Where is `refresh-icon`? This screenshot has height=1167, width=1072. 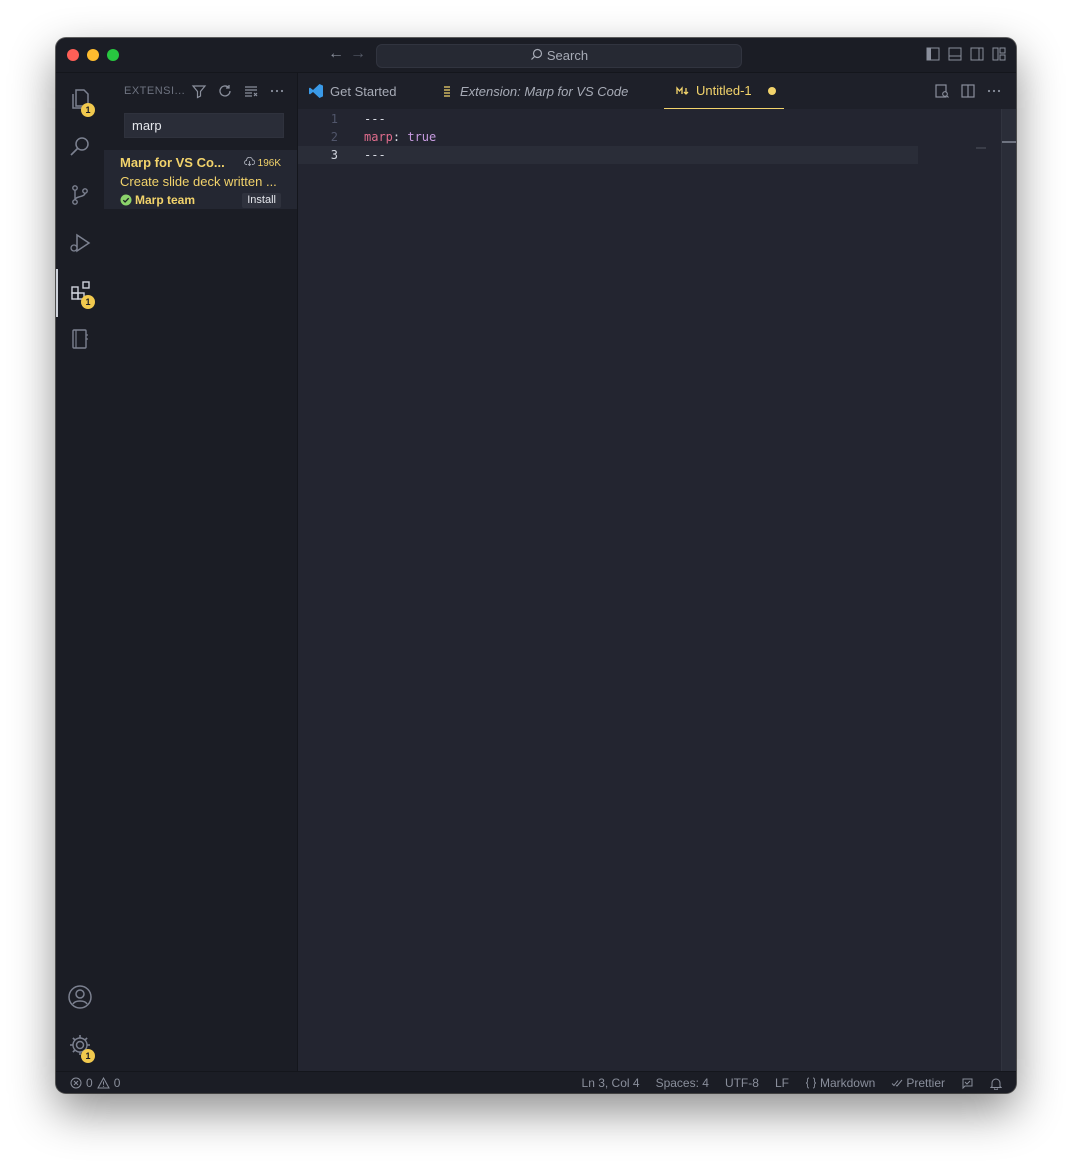
refresh-icon is located at coordinates (225, 91).